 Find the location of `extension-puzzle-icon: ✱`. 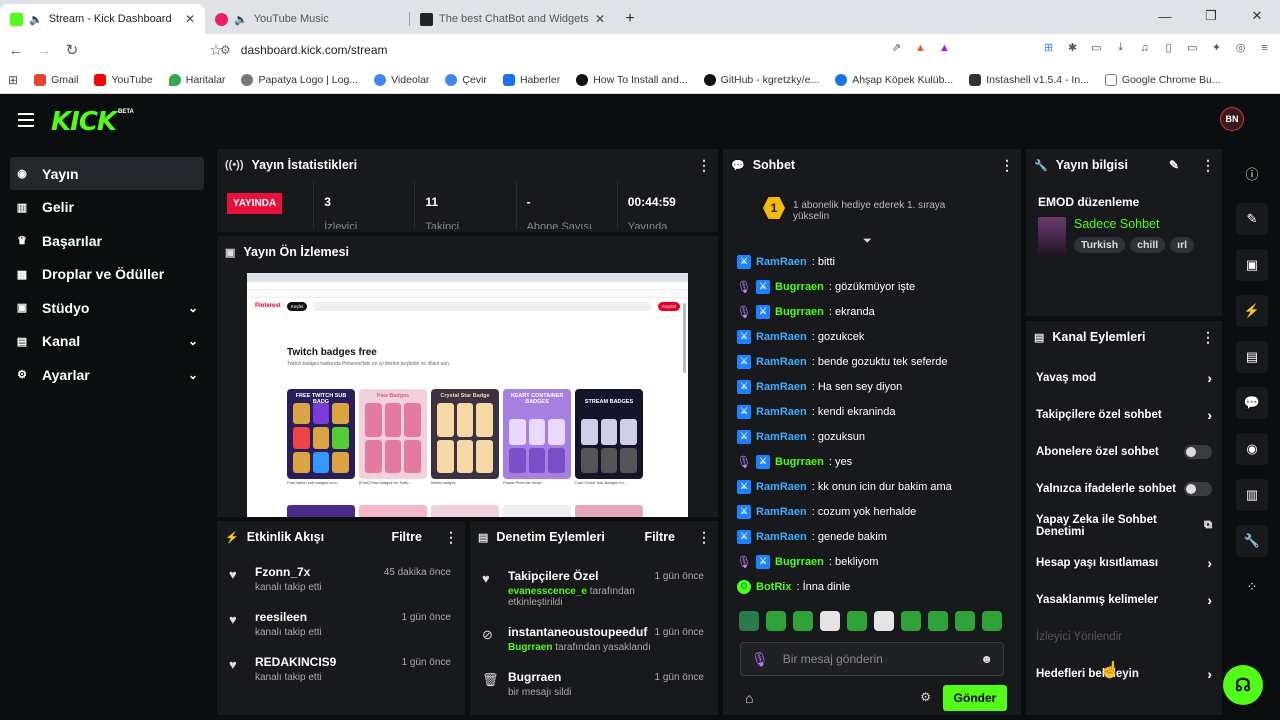

extension-puzzle-icon: ✱ is located at coordinates (1072, 47).